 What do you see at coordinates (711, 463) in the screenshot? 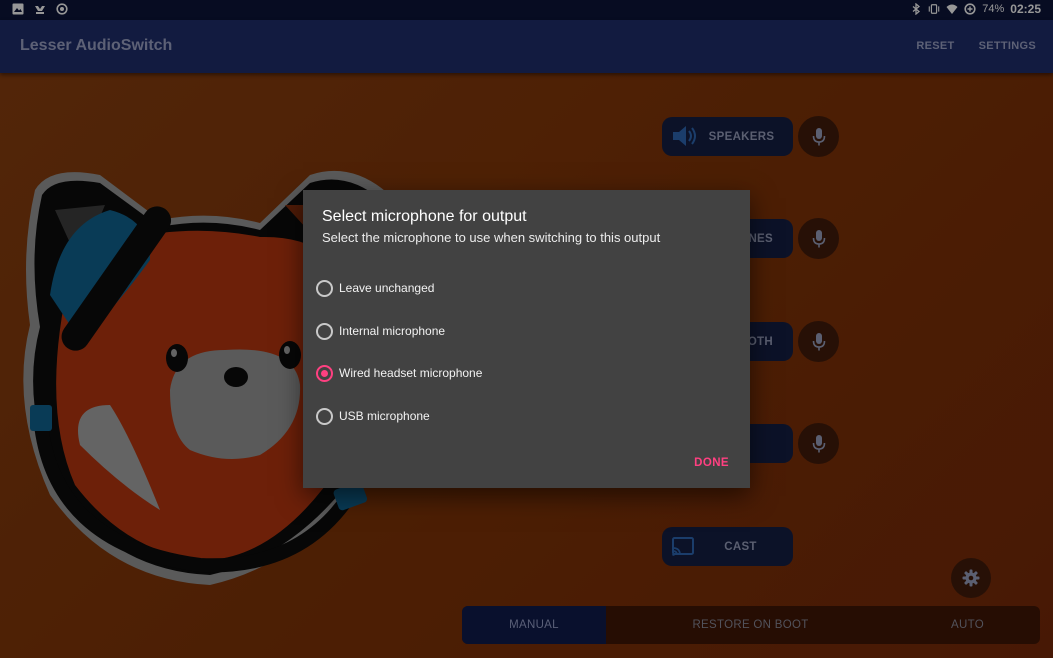
I see `done-button: DONE` at bounding box center [711, 463].